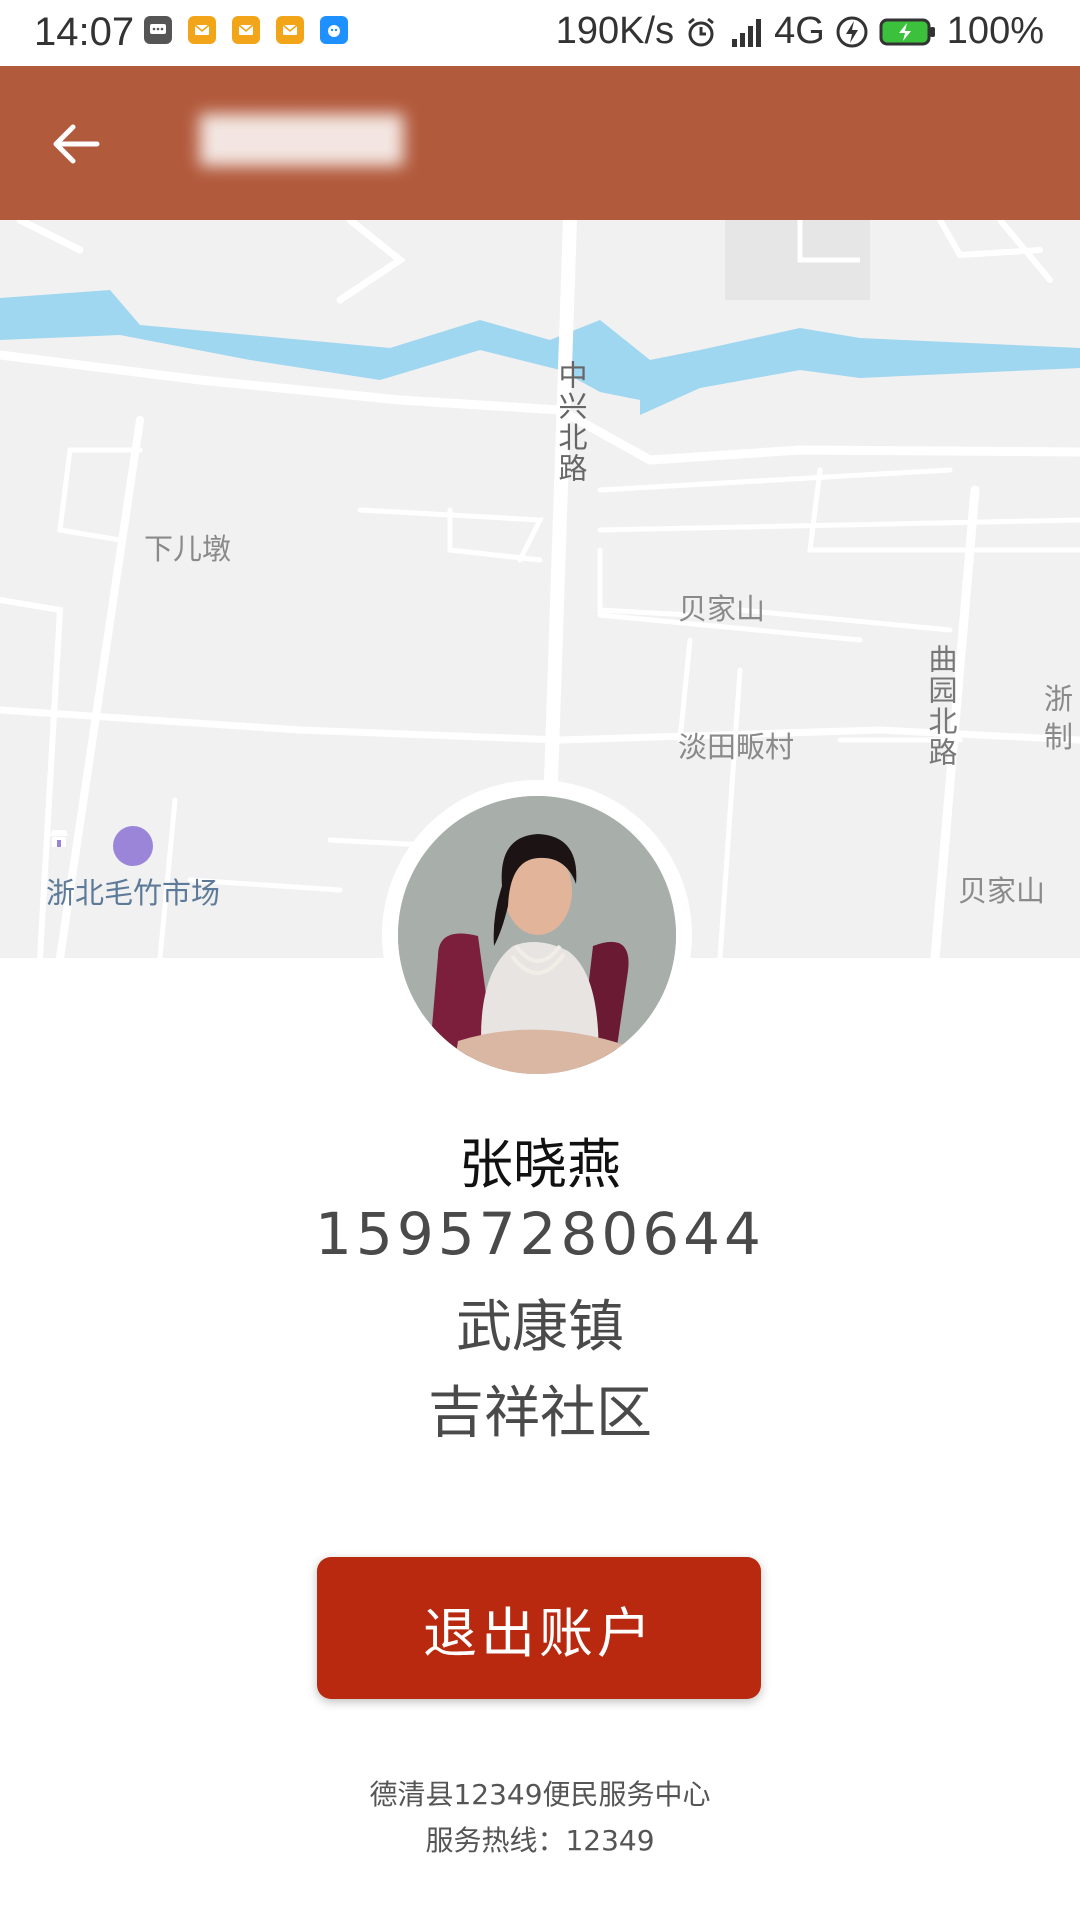 The image size is (1080, 1920). What do you see at coordinates (615, 31) in the screenshot?
I see `network-speed: 190K/s` at bounding box center [615, 31].